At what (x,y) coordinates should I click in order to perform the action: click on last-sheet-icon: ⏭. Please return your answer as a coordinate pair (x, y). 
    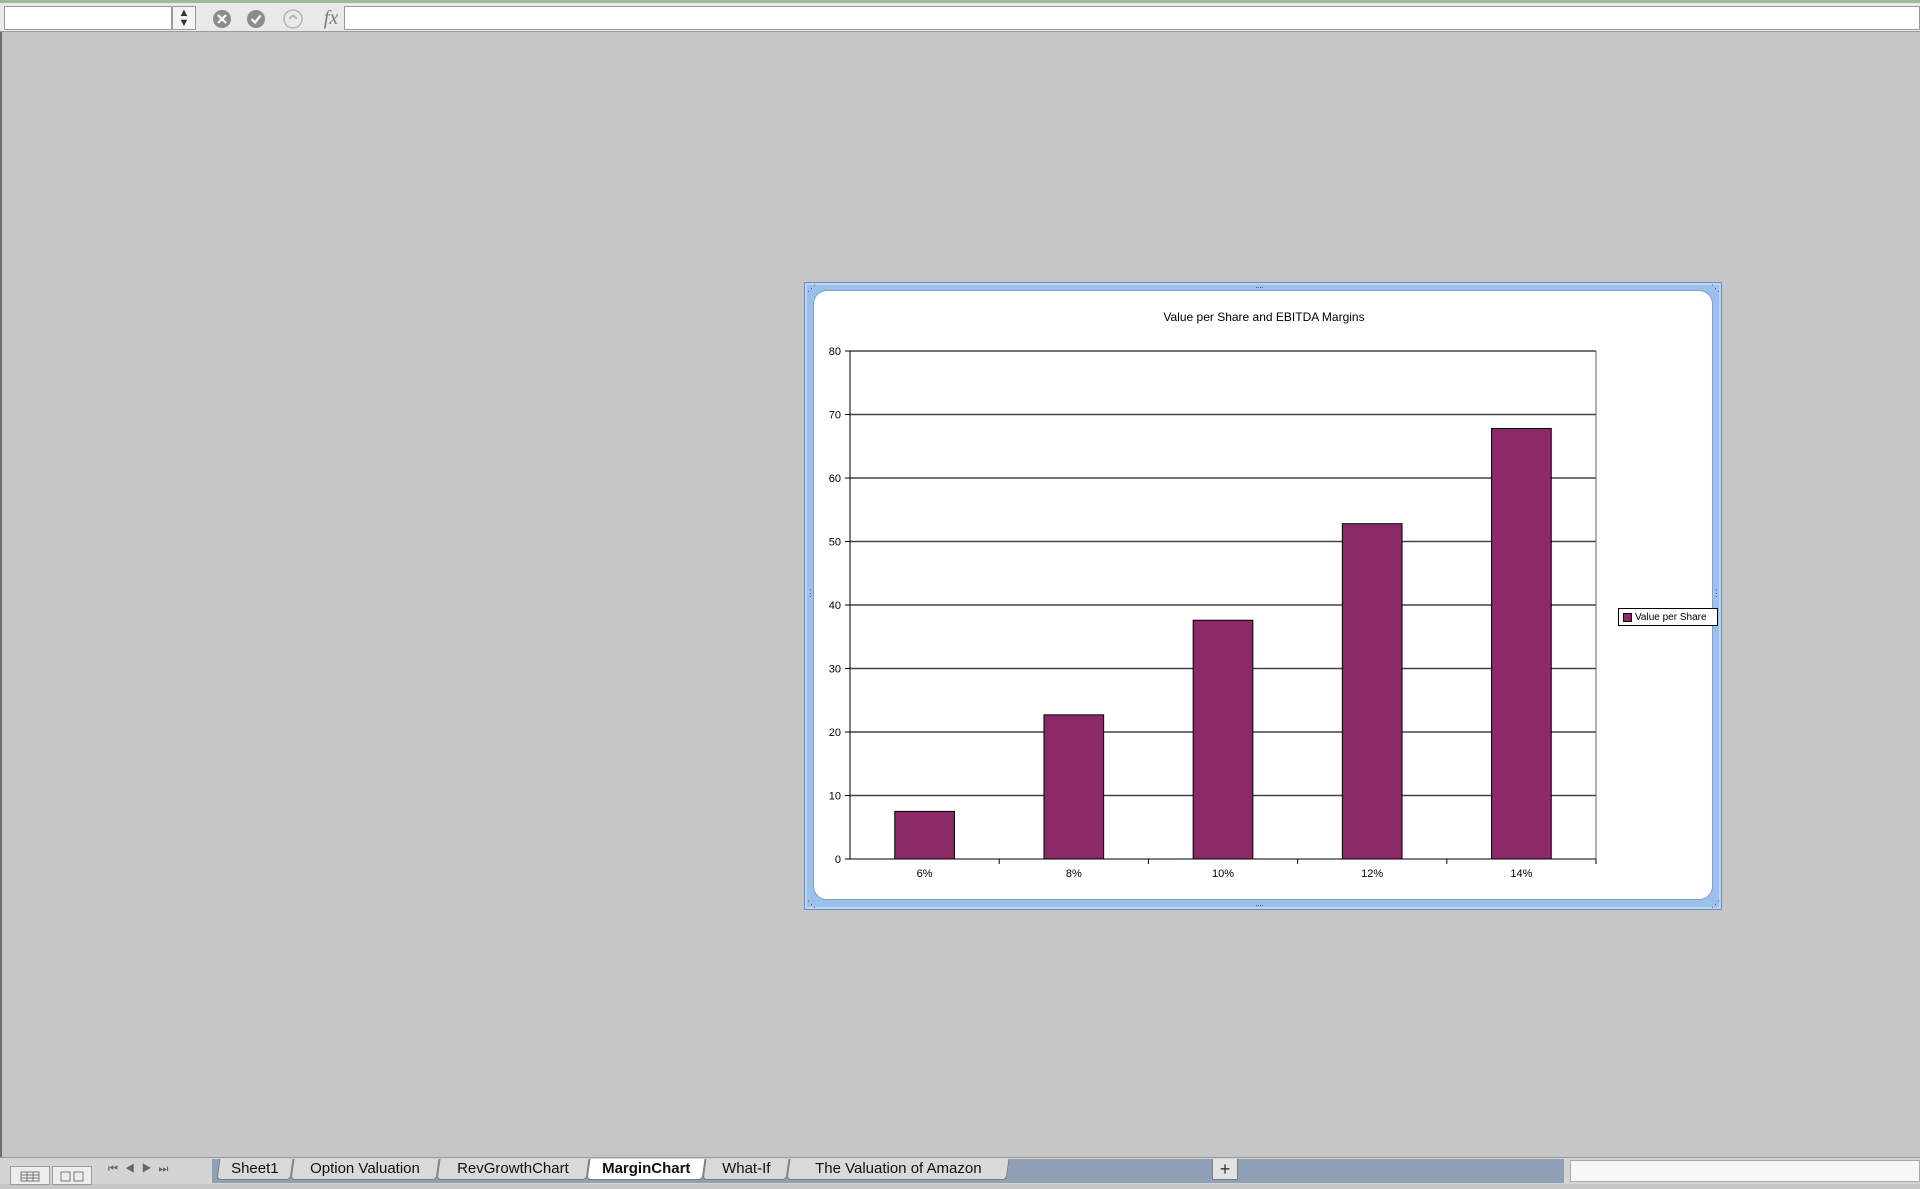
    Looking at the image, I should click on (167, 1169).